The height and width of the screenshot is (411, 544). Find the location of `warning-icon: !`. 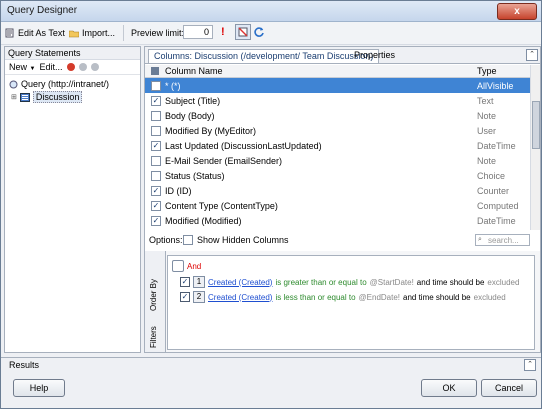

warning-icon: ! is located at coordinates (223, 32).